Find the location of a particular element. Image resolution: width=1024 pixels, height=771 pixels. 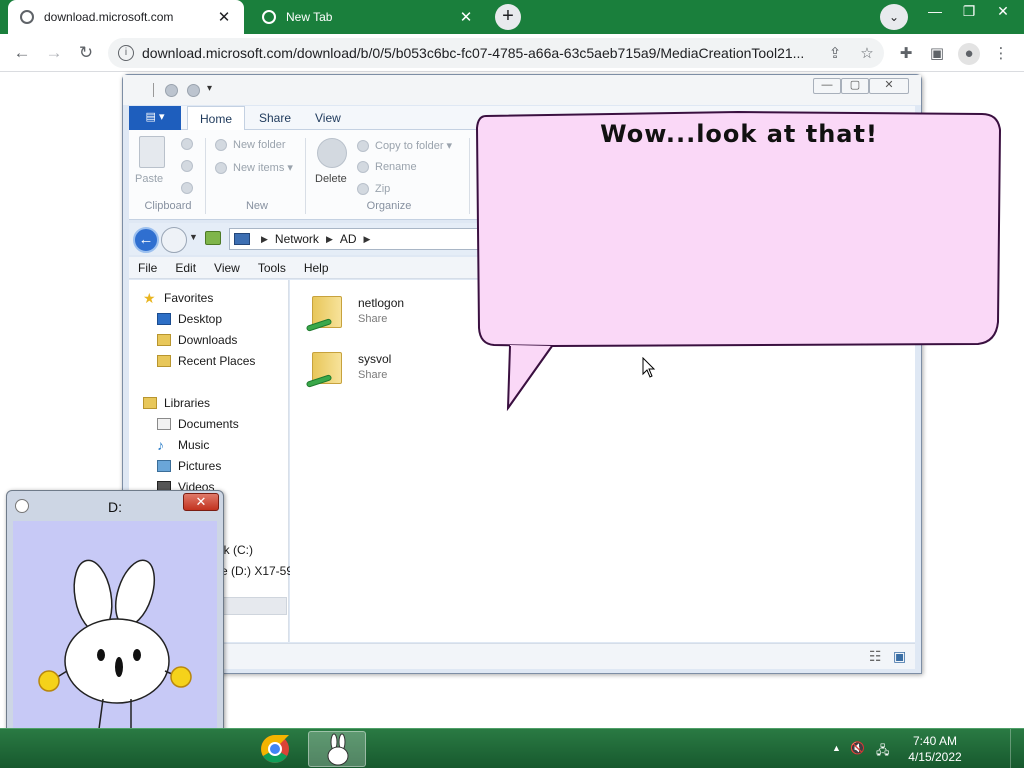

breadcrumb-network: Network is located at coordinates (297, 239).